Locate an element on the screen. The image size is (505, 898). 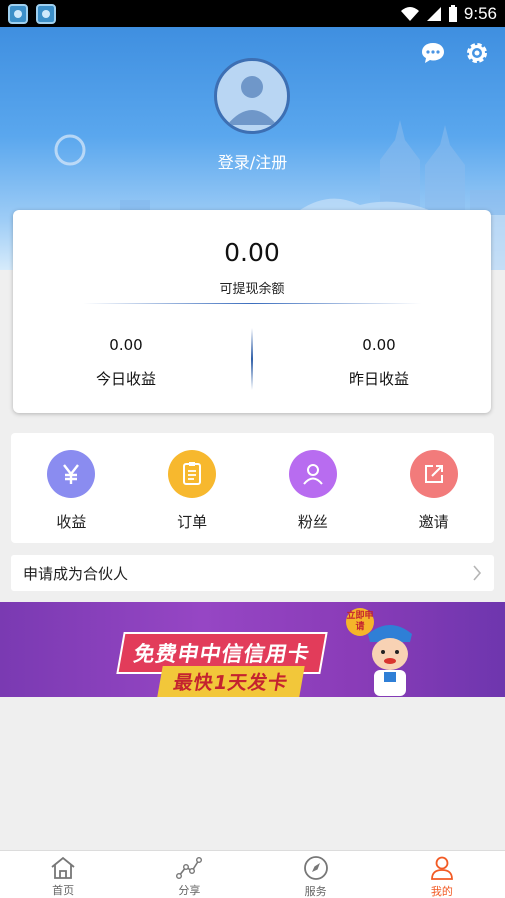
withdrawable-balance-label: 可提现余额 is located at coordinates (252, 289).